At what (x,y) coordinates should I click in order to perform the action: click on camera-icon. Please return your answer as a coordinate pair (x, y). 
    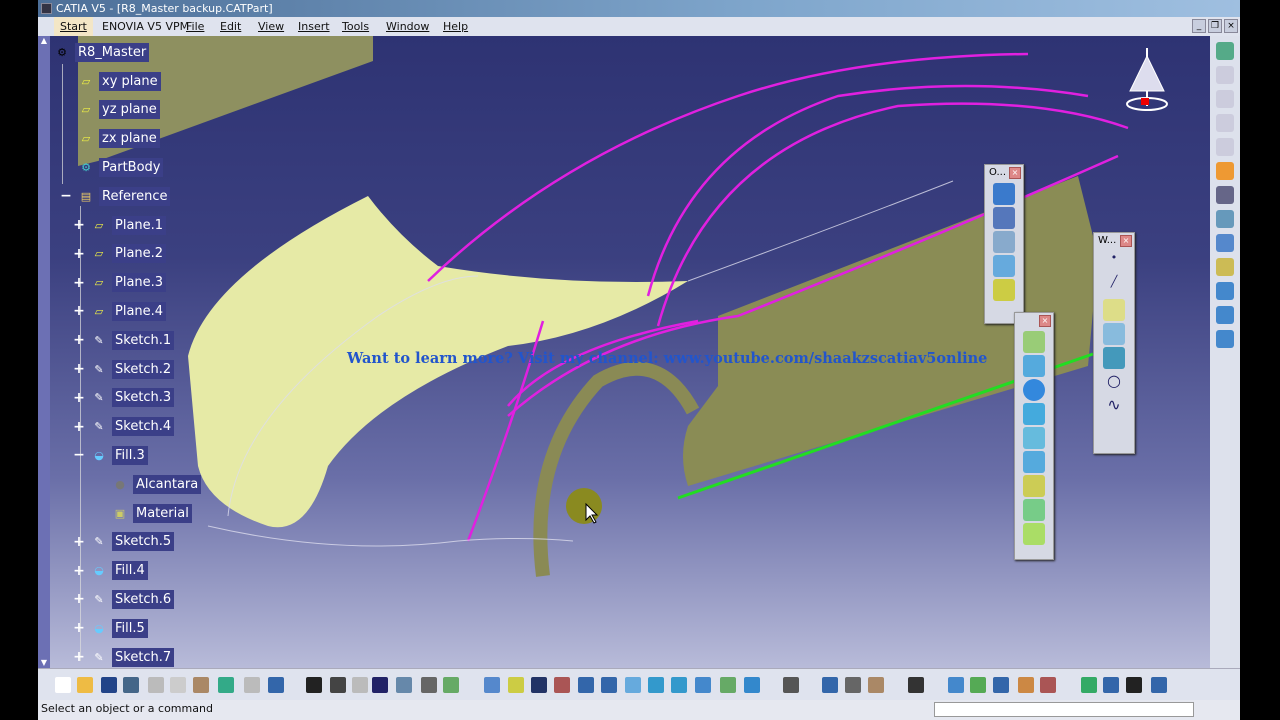
    Looking at the image, I should click on (916, 685).